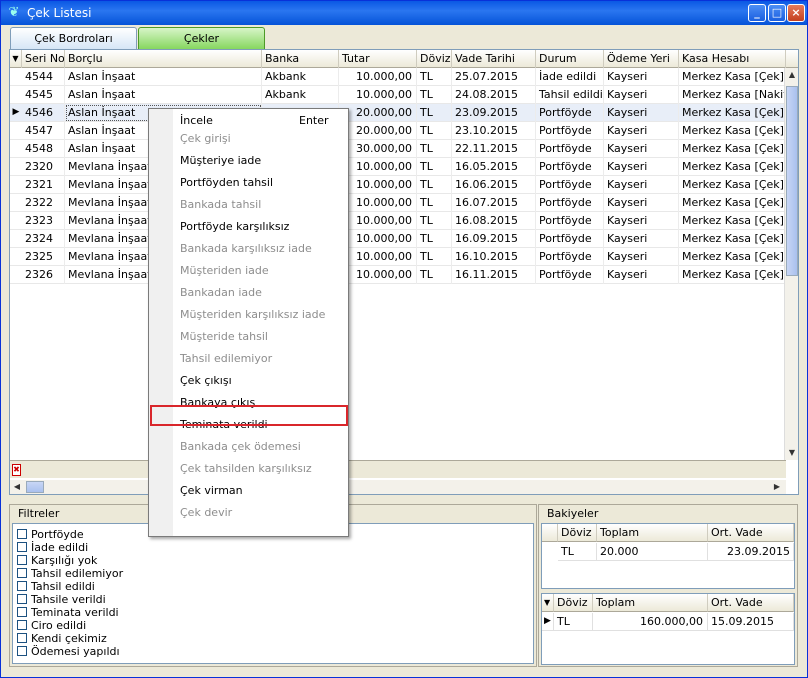 Image resolution: width=808 pixels, height=678 pixels. What do you see at coordinates (570, 203) in the screenshot?
I see `table-cell: Portföyde` at bounding box center [570, 203].